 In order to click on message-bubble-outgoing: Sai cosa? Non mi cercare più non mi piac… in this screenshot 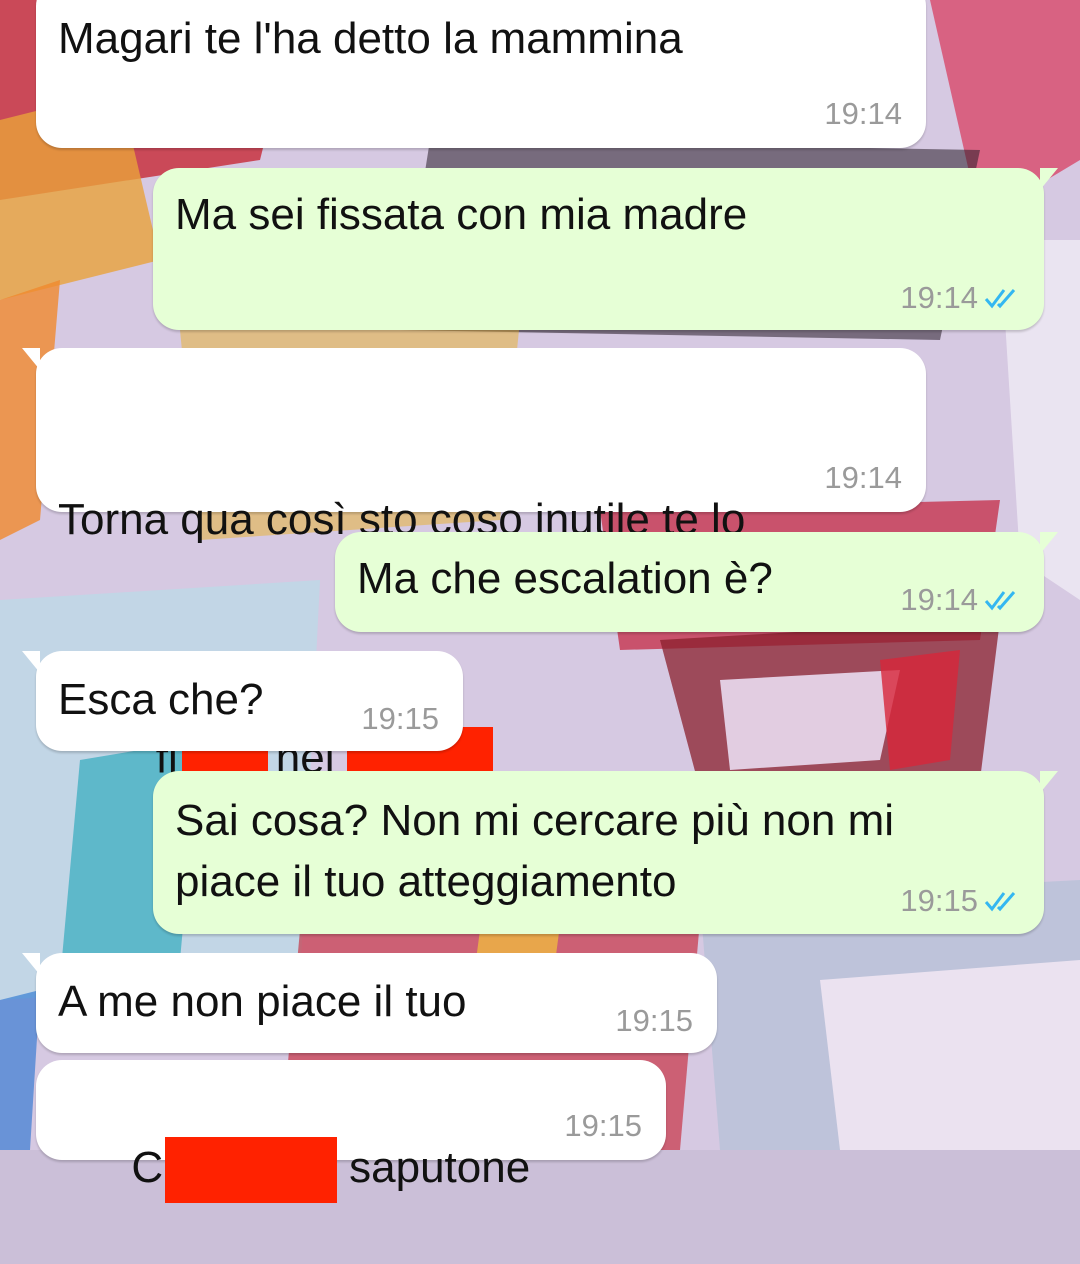, I will do `click(605, 852)`.